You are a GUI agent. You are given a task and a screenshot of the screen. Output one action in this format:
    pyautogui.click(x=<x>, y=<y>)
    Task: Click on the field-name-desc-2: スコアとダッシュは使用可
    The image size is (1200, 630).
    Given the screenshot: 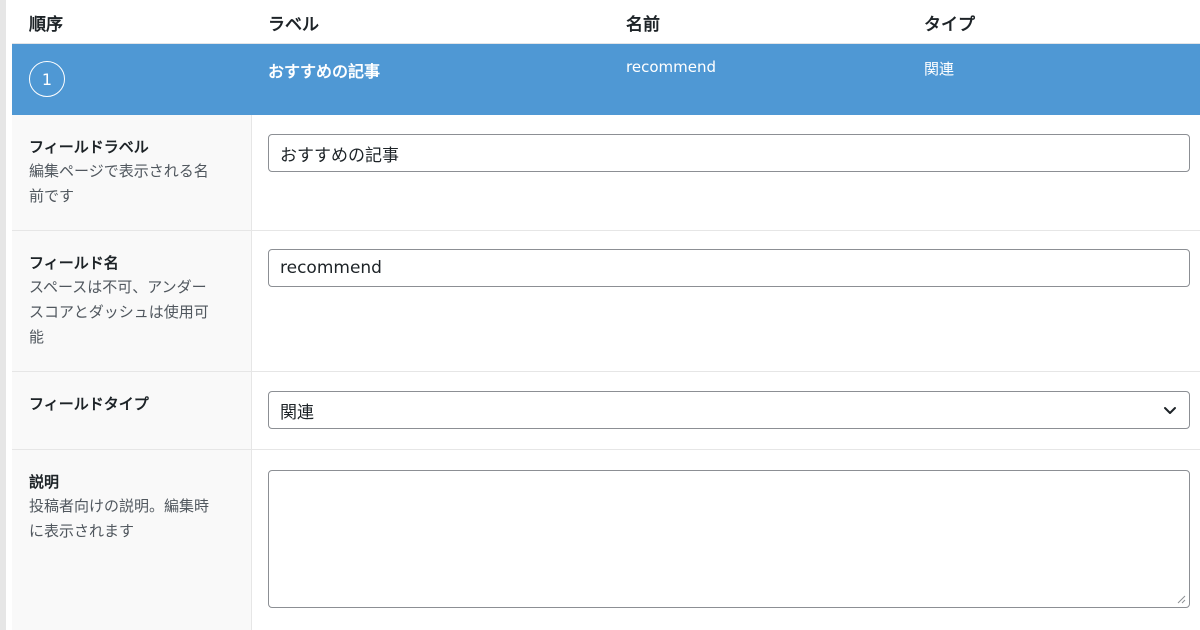 What is the action you would take?
    pyautogui.click(x=119, y=312)
    